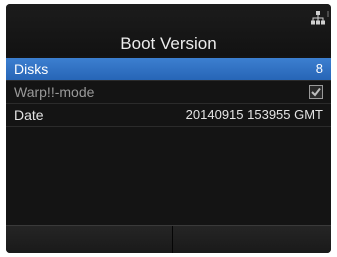  What do you see at coordinates (168, 43) in the screenshot?
I see `page-title: Boot Version` at bounding box center [168, 43].